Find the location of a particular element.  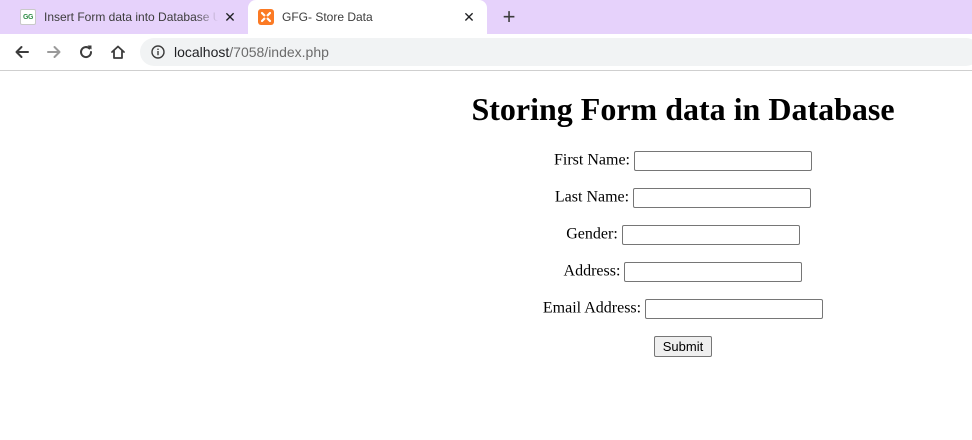

email-input is located at coordinates (734, 309).